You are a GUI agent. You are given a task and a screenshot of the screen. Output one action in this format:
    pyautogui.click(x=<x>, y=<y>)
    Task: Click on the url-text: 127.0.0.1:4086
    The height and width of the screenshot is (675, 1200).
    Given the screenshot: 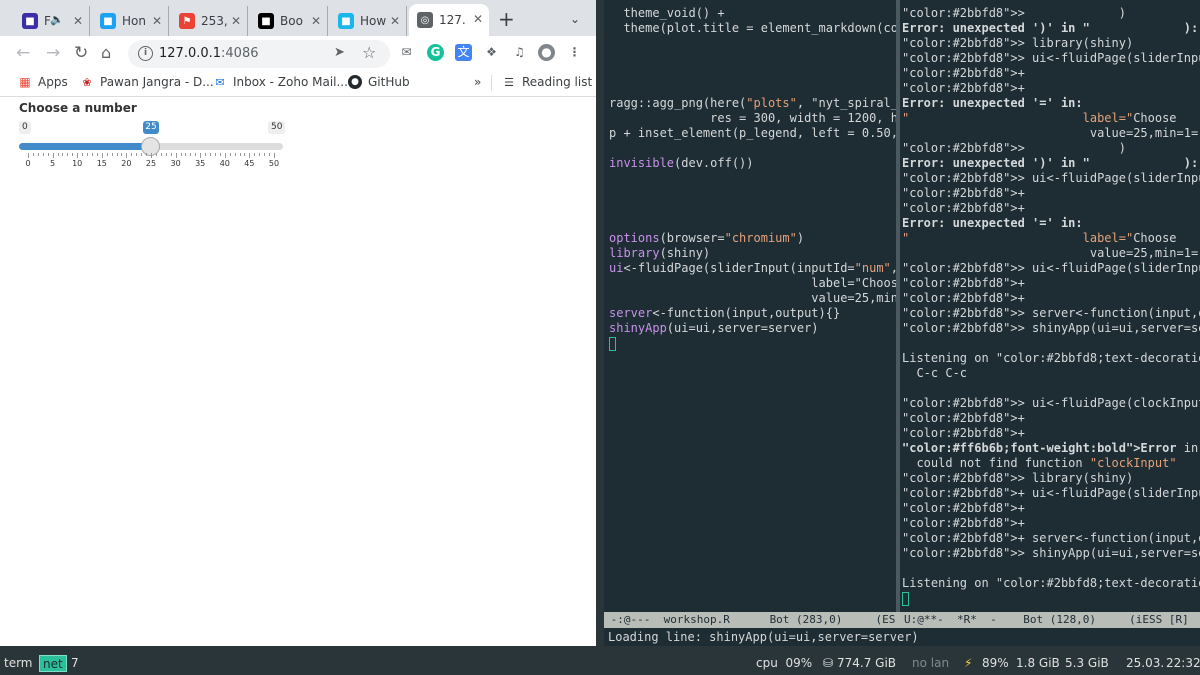 What is the action you would take?
    pyautogui.click(x=209, y=53)
    